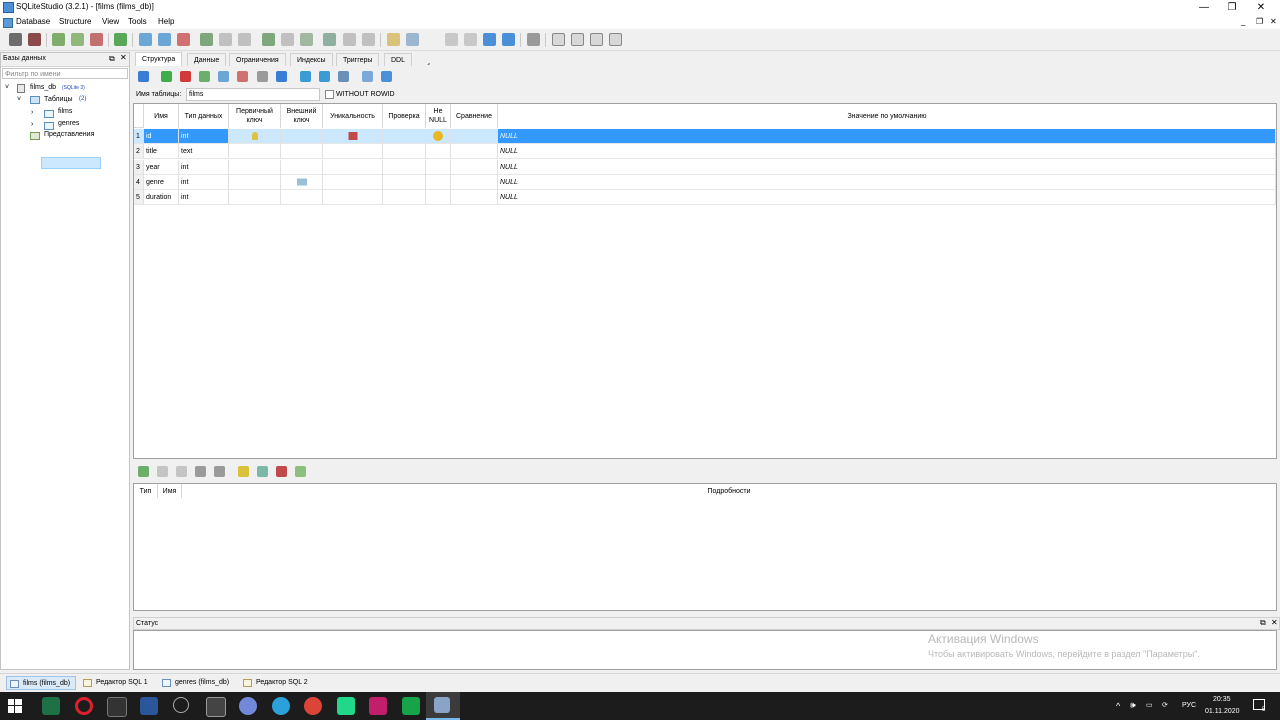 The height and width of the screenshot is (720, 1280). I want to click on language-indicator: РУС, so click(1189, 705).